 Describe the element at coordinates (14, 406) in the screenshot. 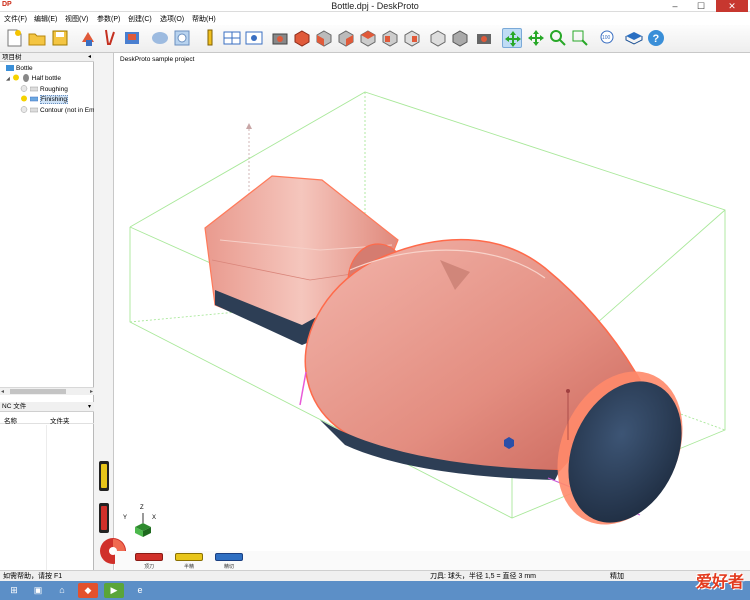

I see `nc-files-title: NC 文件` at that location.